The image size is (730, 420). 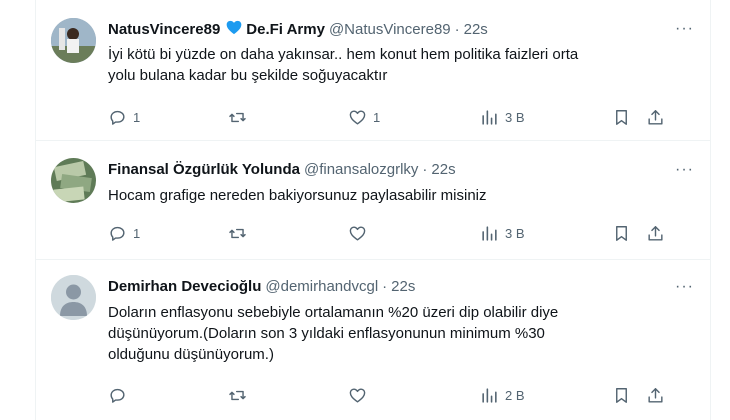 I want to click on author-handle: @finansalozgrlky, so click(x=361, y=169).